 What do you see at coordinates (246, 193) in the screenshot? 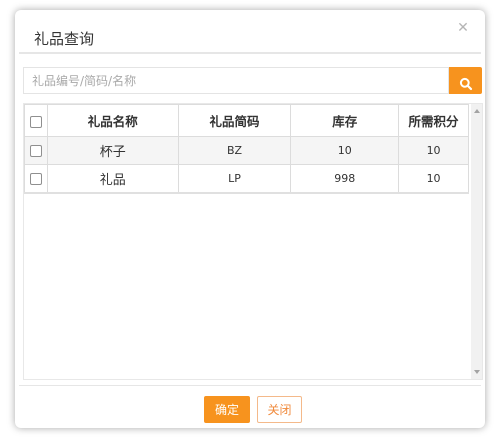
I see `table-bottom-border` at bounding box center [246, 193].